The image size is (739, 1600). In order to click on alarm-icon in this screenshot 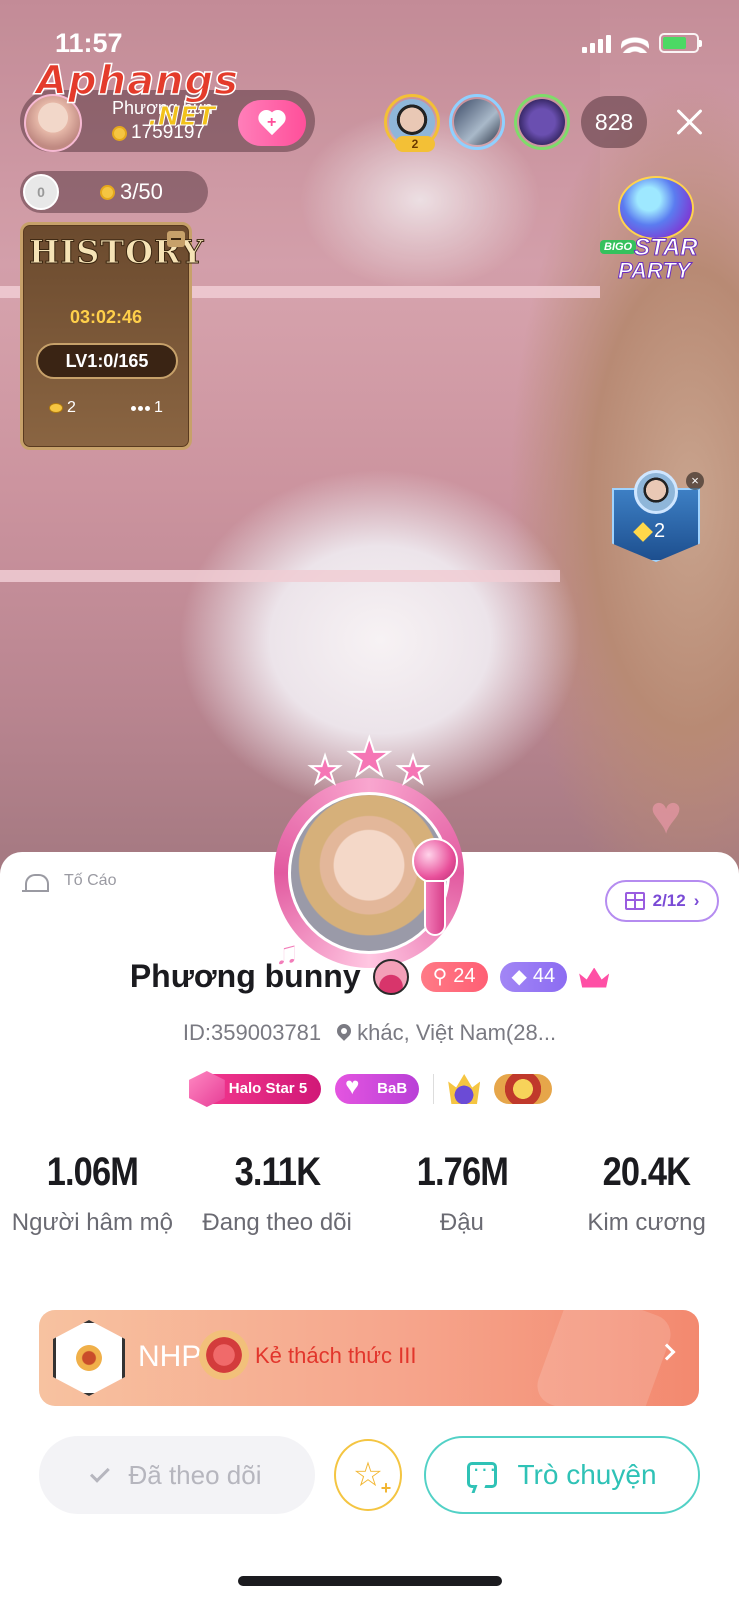, I will do `click(36, 881)`.